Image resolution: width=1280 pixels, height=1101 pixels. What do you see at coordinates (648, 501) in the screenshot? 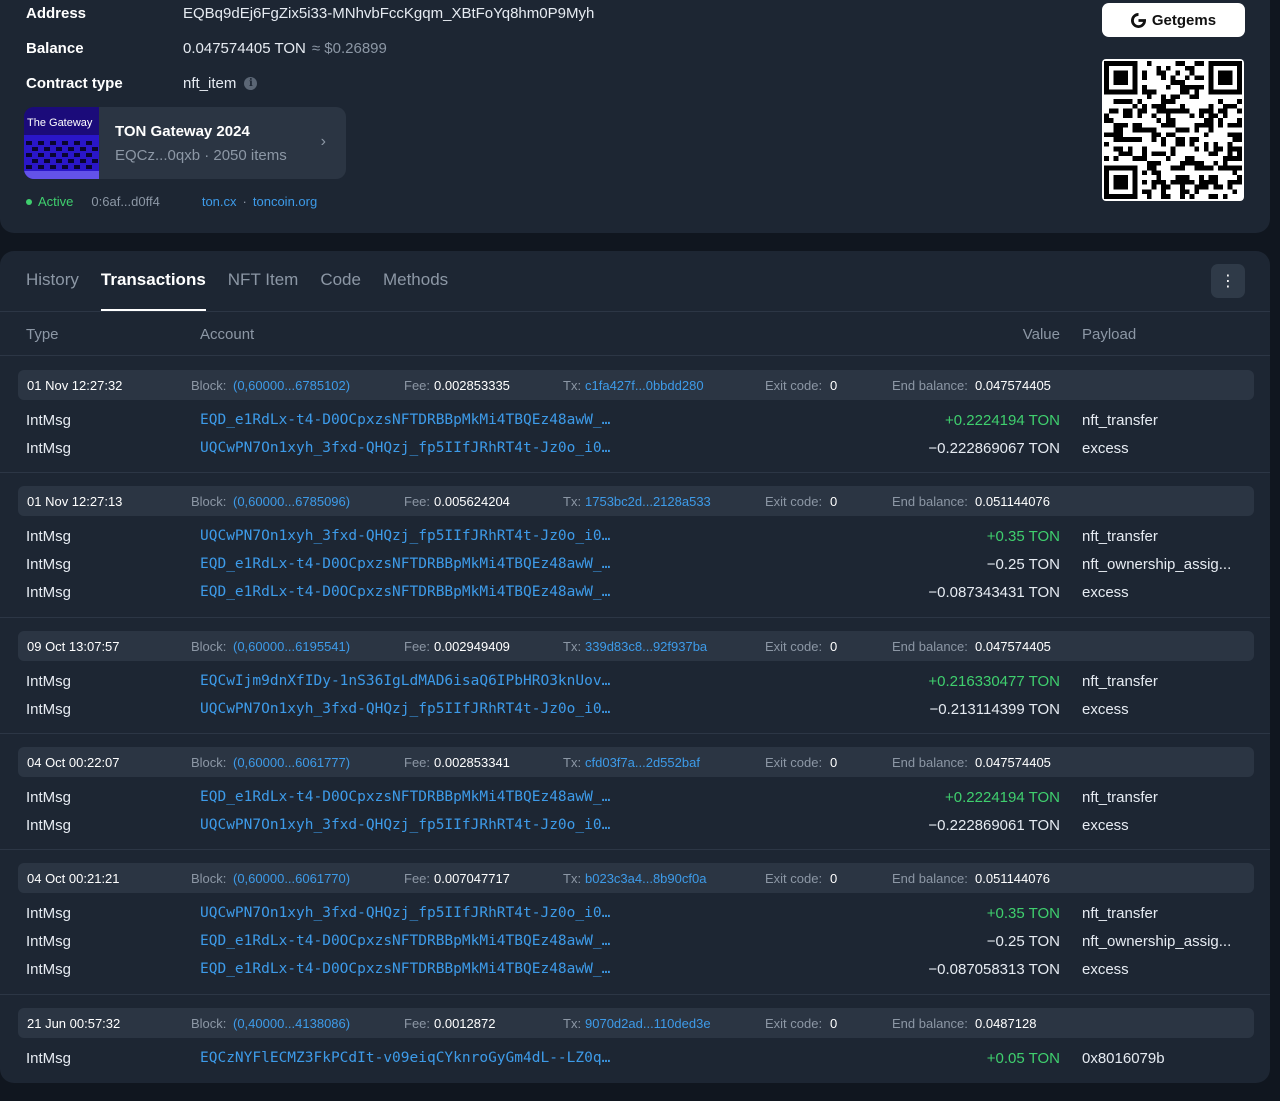
I see `tx-hash-link: 1753bc2d...2128a533` at bounding box center [648, 501].